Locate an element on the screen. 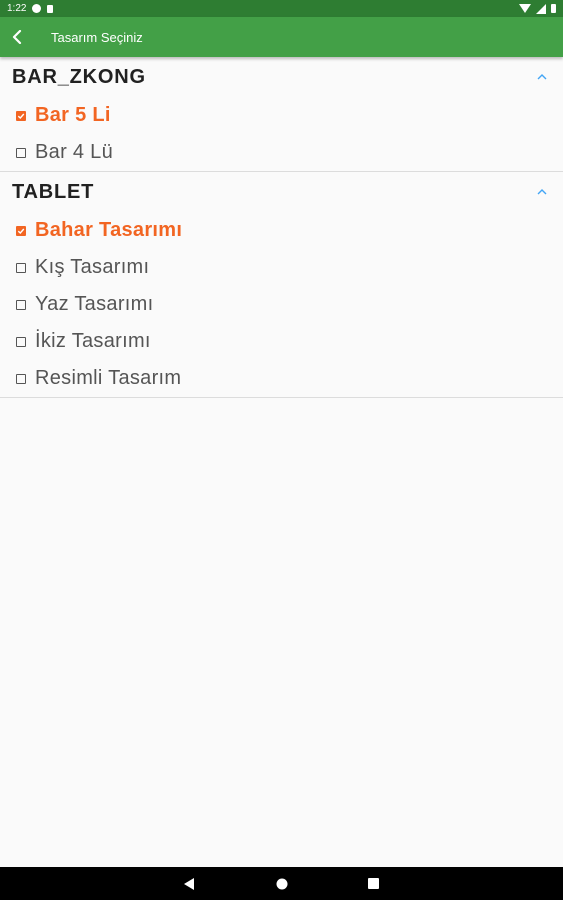 The width and height of the screenshot is (563, 900). design-option: İkiz Tasarımı is located at coordinates (281, 341).